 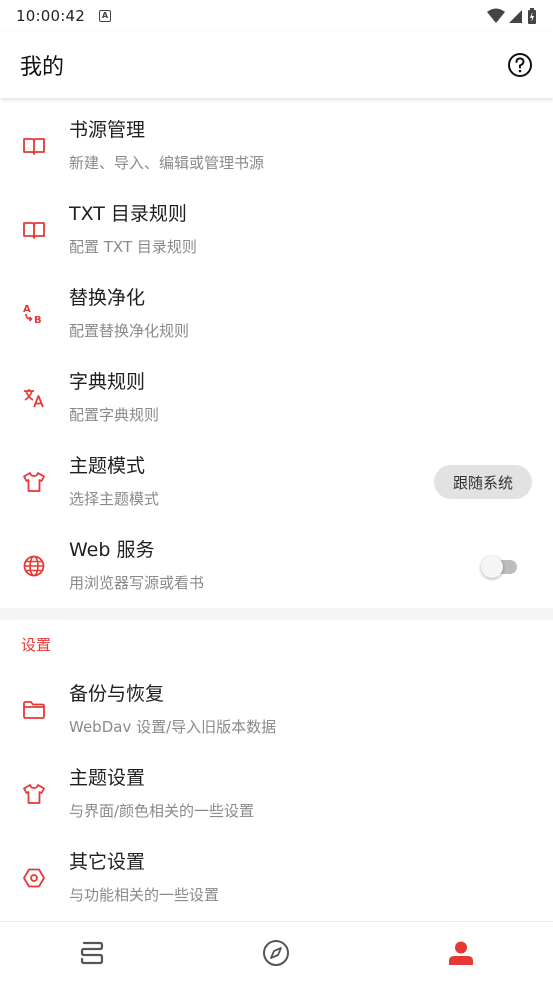 I want to click on compass-icon, so click(x=276, y=953).